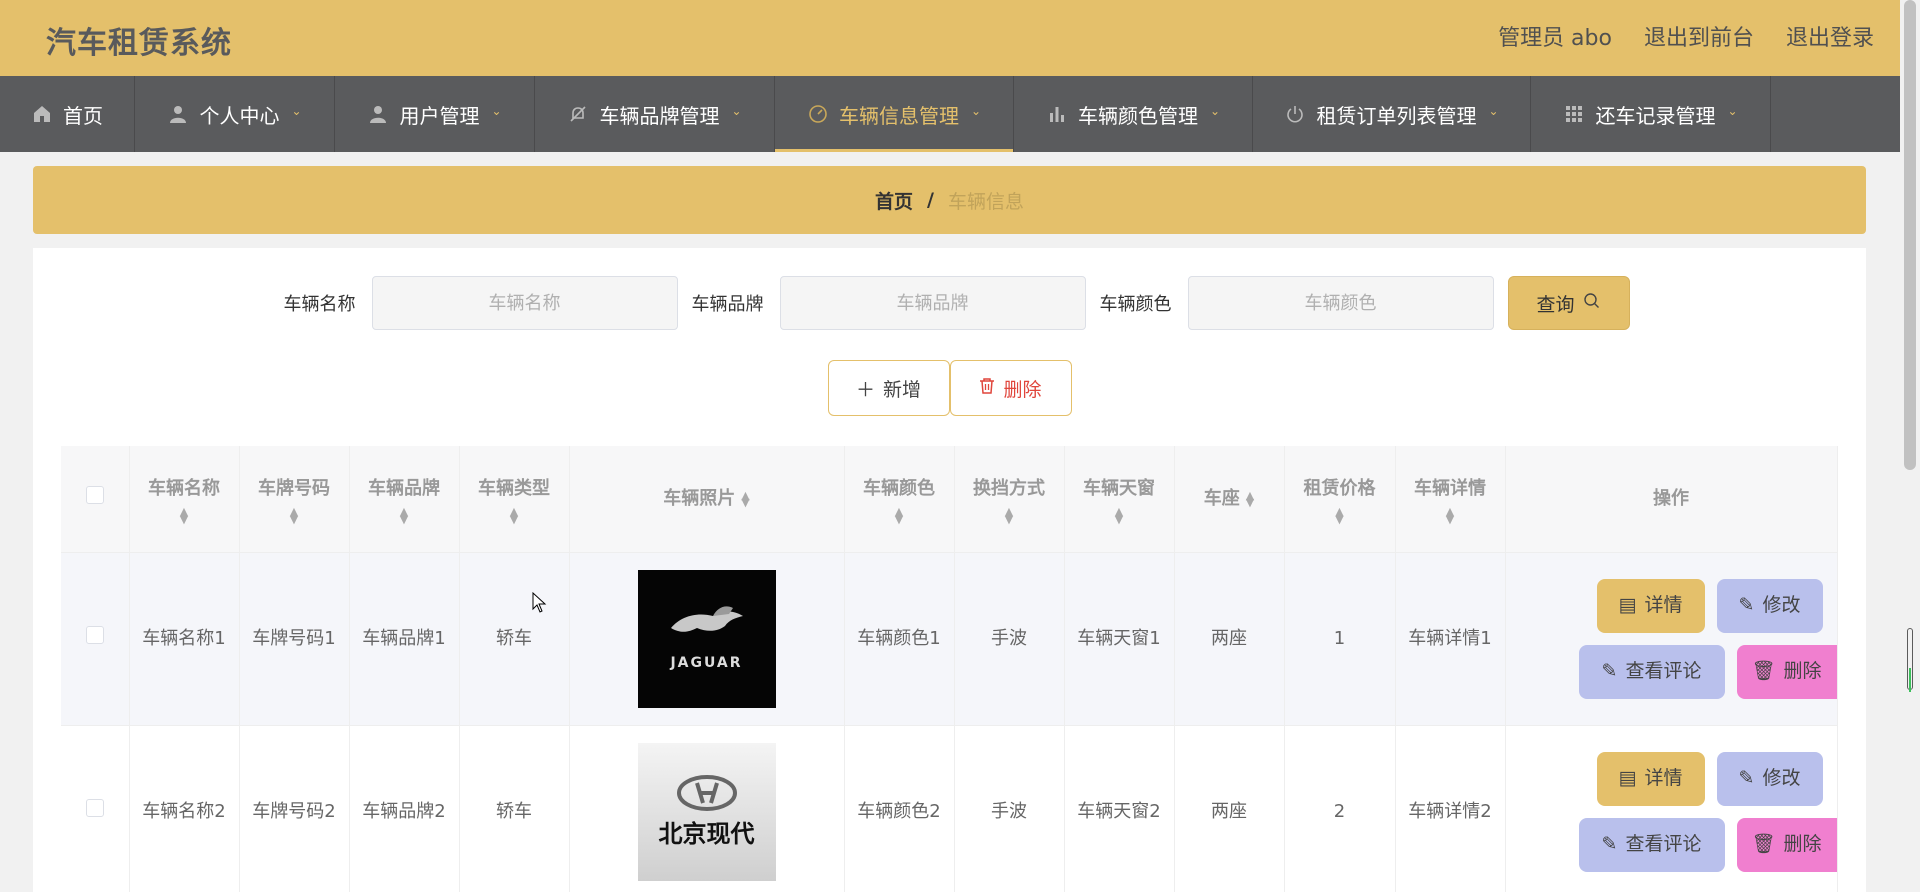 The width and height of the screenshot is (1920, 892). What do you see at coordinates (899, 499) in the screenshot?
I see `column-header-color: 车辆颜色 ▲ ▼` at bounding box center [899, 499].